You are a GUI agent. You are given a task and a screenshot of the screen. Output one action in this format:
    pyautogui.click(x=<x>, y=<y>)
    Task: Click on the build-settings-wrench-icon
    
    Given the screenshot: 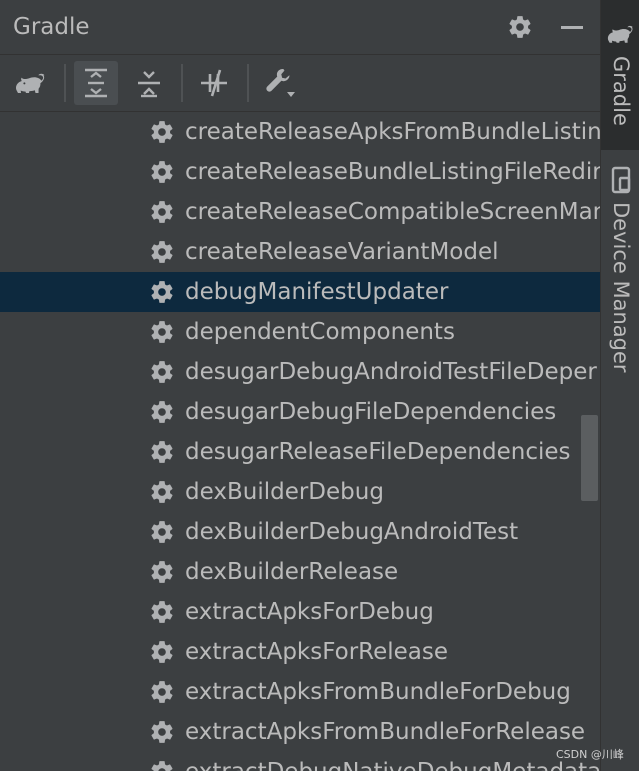 What is the action you would take?
    pyautogui.click(x=280, y=83)
    